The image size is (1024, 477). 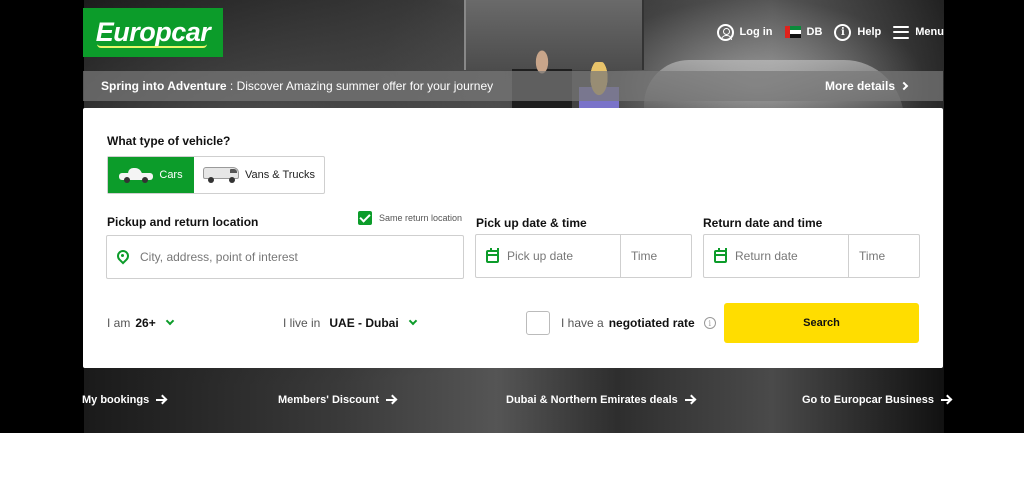 What do you see at coordinates (803, 32) in the screenshot?
I see `country-selector: DB` at bounding box center [803, 32].